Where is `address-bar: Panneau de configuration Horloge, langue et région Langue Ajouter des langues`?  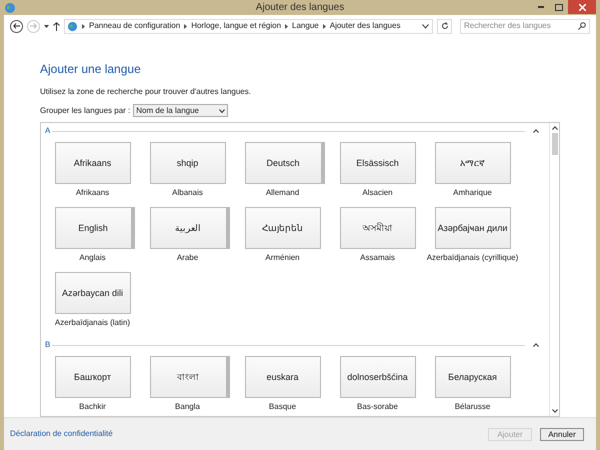 address-bar: Panneau de configuration Horloge, langue et région Langue Ajouter des langues is located at coordinates (248, 26).